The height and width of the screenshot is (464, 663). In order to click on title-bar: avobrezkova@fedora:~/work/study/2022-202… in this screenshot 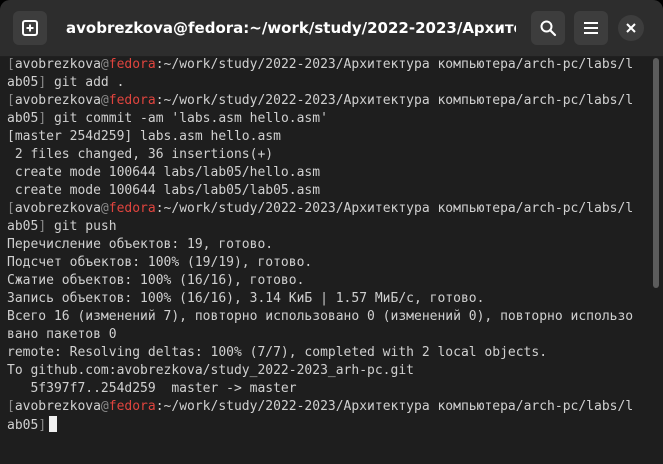, I will do `click(331, 28)`.